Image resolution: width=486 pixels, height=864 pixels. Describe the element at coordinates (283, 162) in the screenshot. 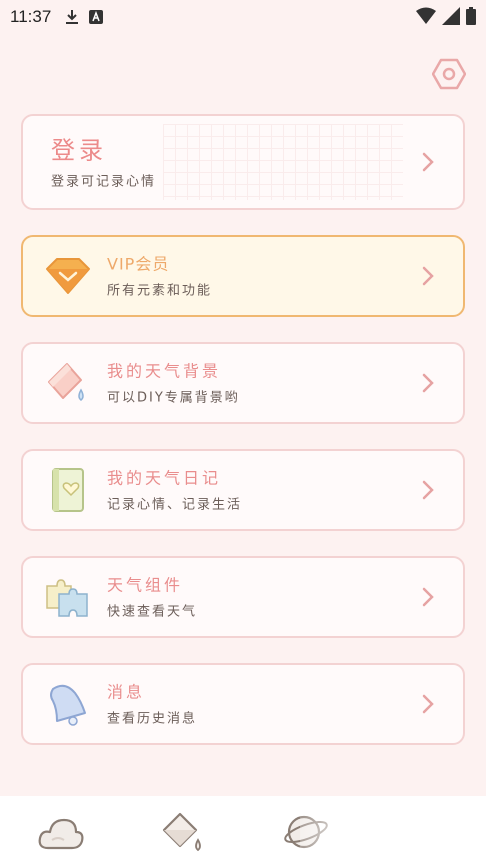

I see `login-card-pattern` at that location.